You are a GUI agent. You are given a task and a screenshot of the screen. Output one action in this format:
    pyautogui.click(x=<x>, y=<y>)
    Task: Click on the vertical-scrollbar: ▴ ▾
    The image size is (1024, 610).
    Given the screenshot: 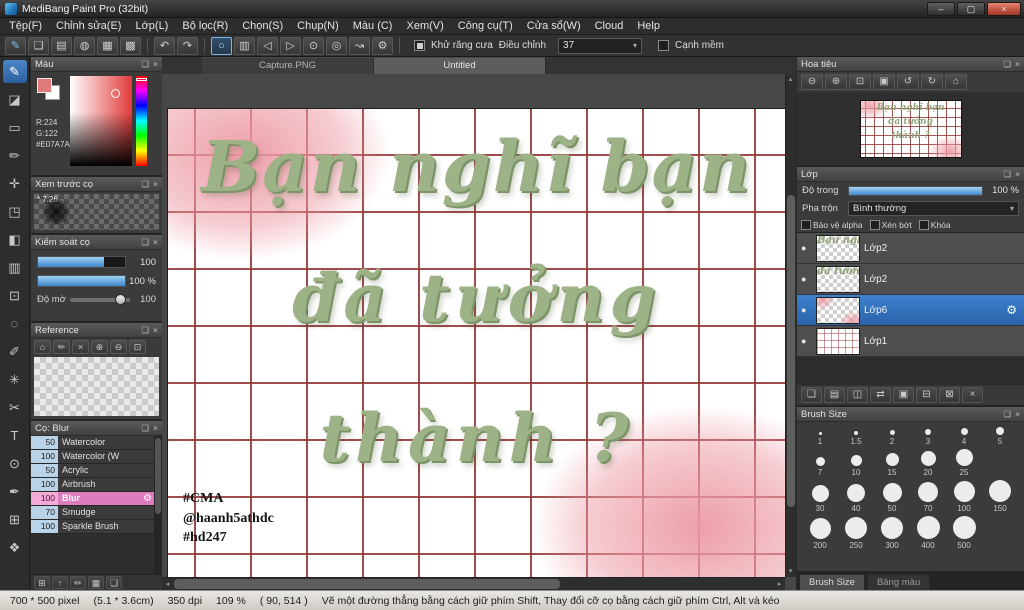 What is the action you would take?
    pyautogui.click(x=790, y=325)
    